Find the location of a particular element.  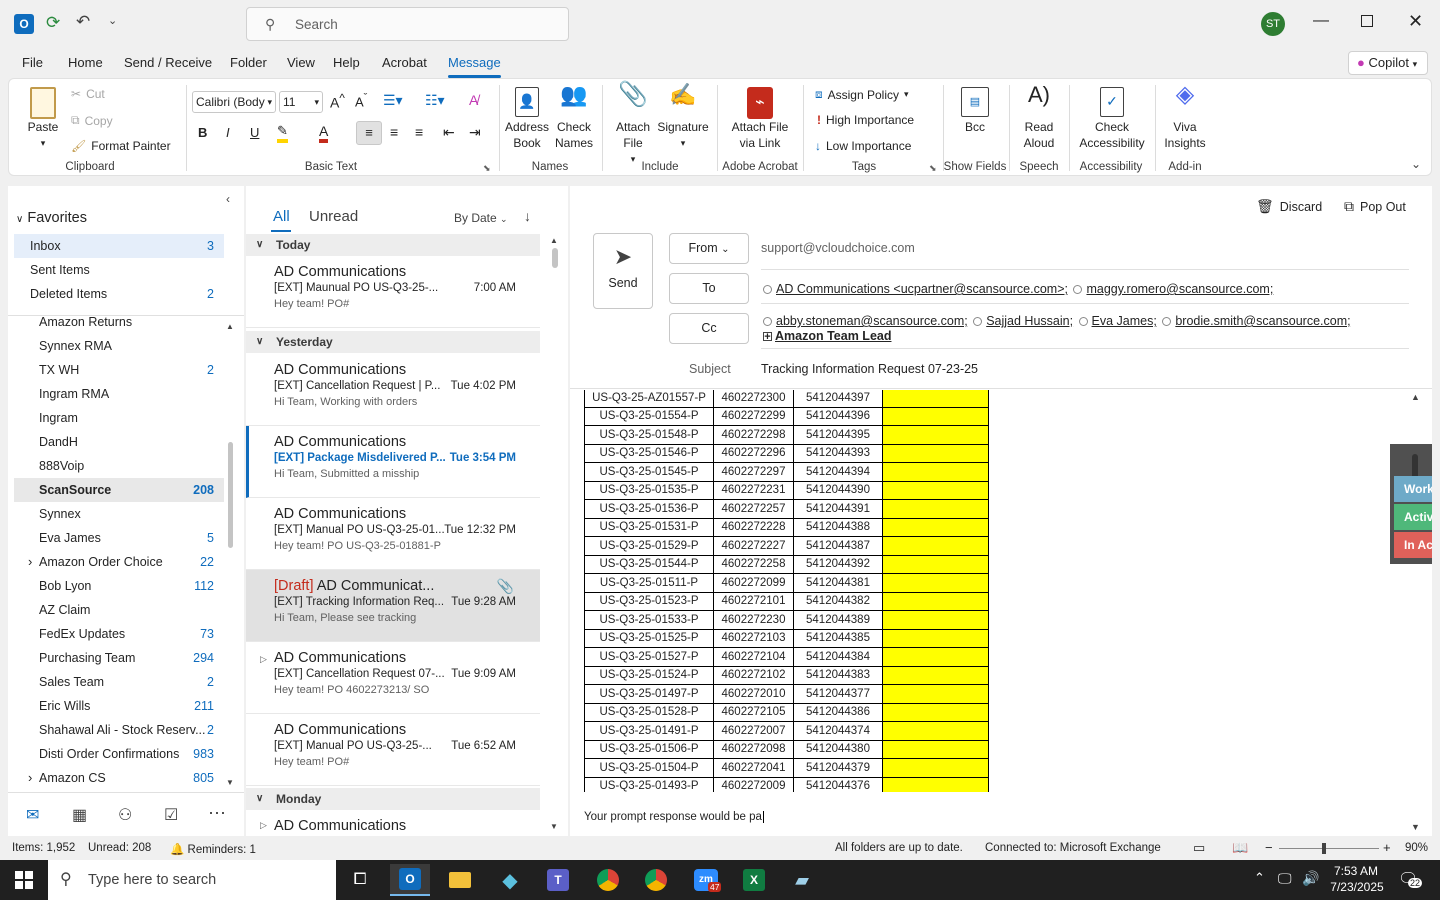

table-cell: 5412044391 is located at coordinates (838, 509).